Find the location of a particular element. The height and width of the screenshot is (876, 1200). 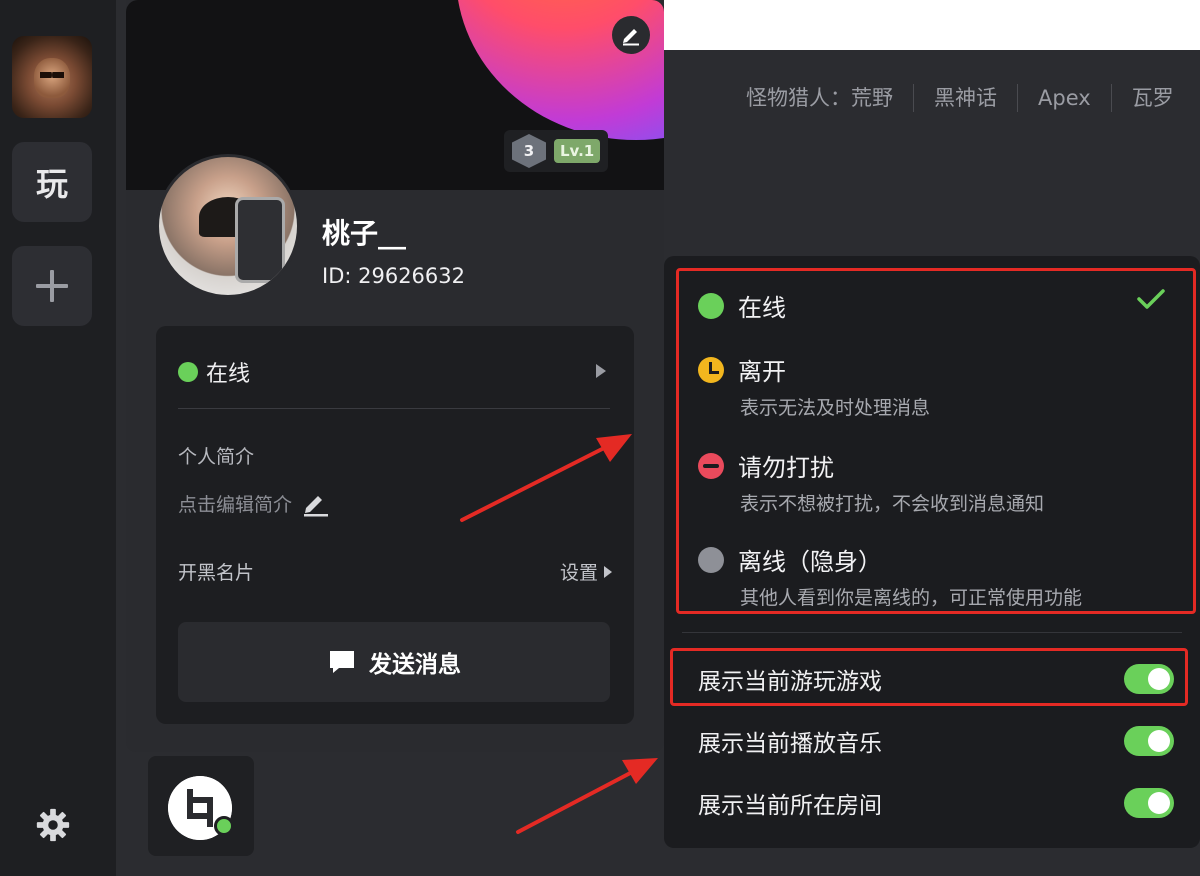

chevron-right-icon is located at coordinates (608, 571).